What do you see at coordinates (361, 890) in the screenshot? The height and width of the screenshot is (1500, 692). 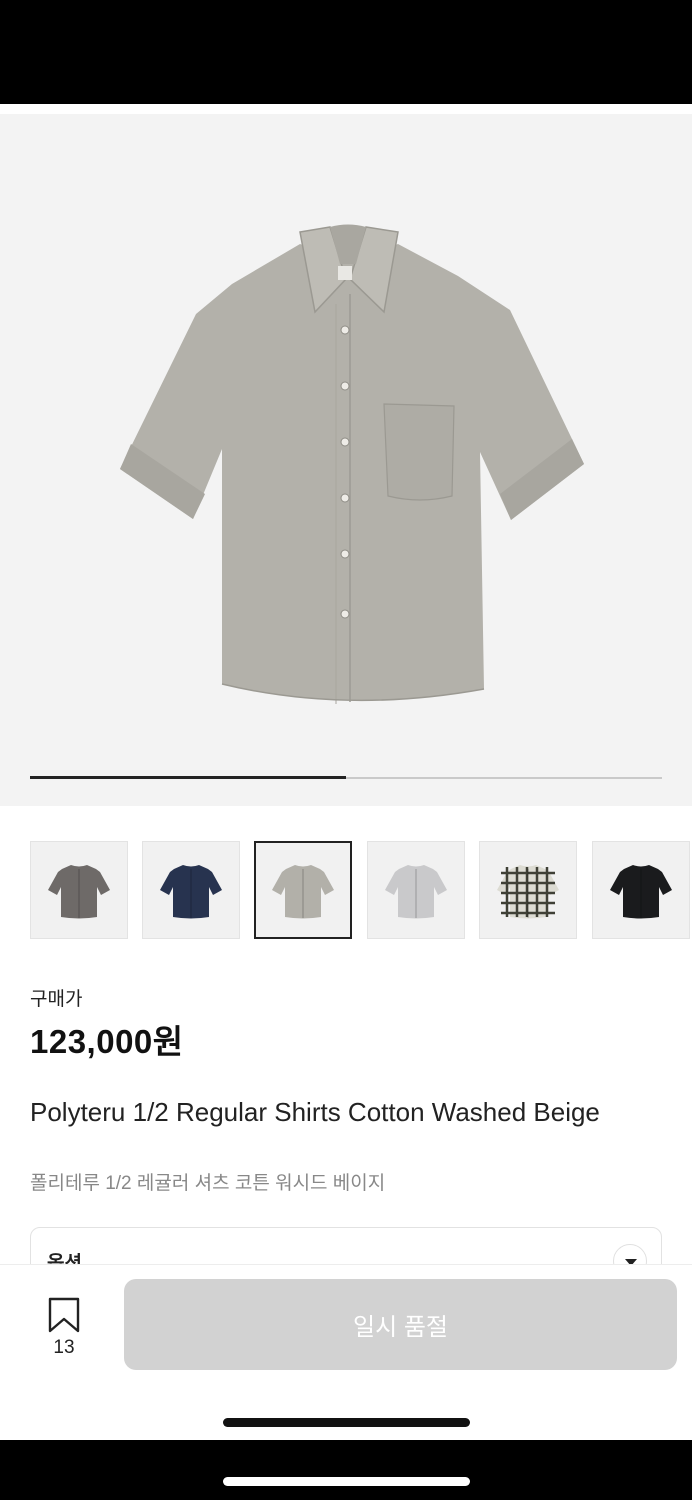 I see `variant-thumbnails` at bounding box center [361, 890].